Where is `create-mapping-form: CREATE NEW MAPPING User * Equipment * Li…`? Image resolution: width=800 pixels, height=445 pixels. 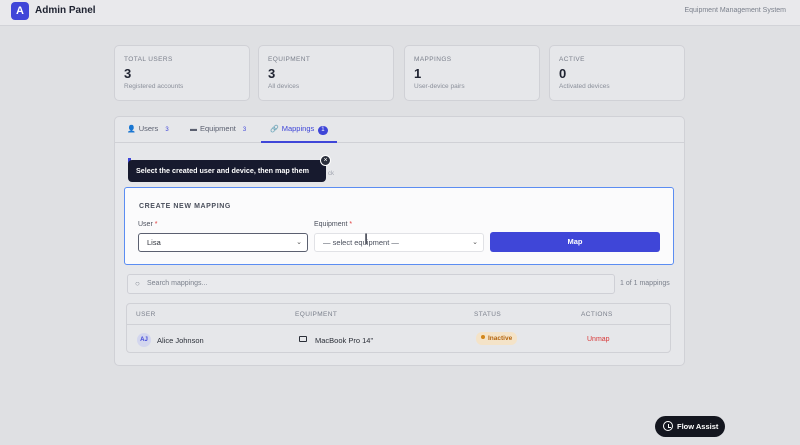 create-mapping-form: CREATE NEW MAPPING User * Equipment * Li… is located at coordinates (399, 226).